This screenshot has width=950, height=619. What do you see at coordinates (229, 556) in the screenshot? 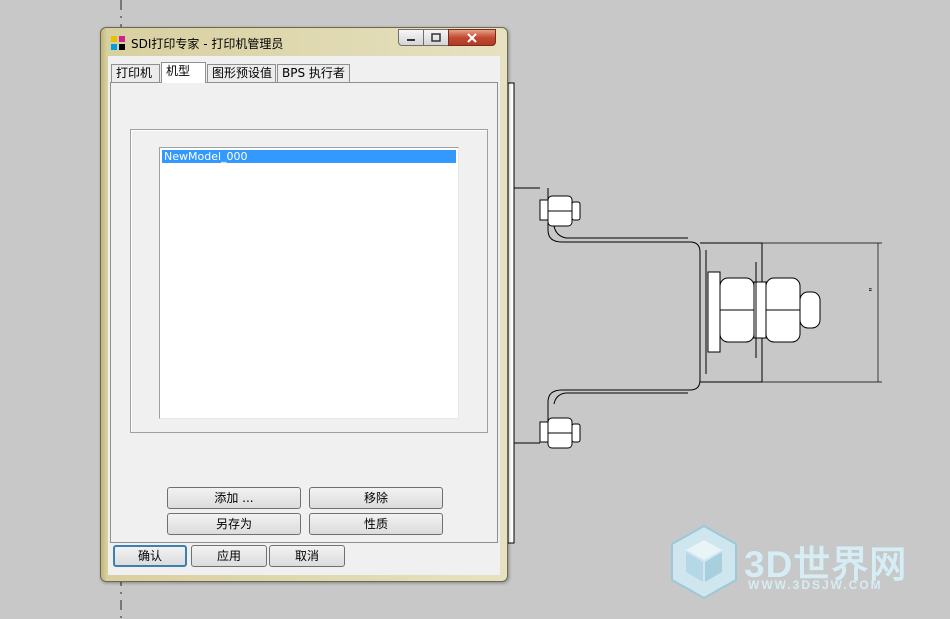
I see `apply-button: 应用` at bounding box center [229, 556].